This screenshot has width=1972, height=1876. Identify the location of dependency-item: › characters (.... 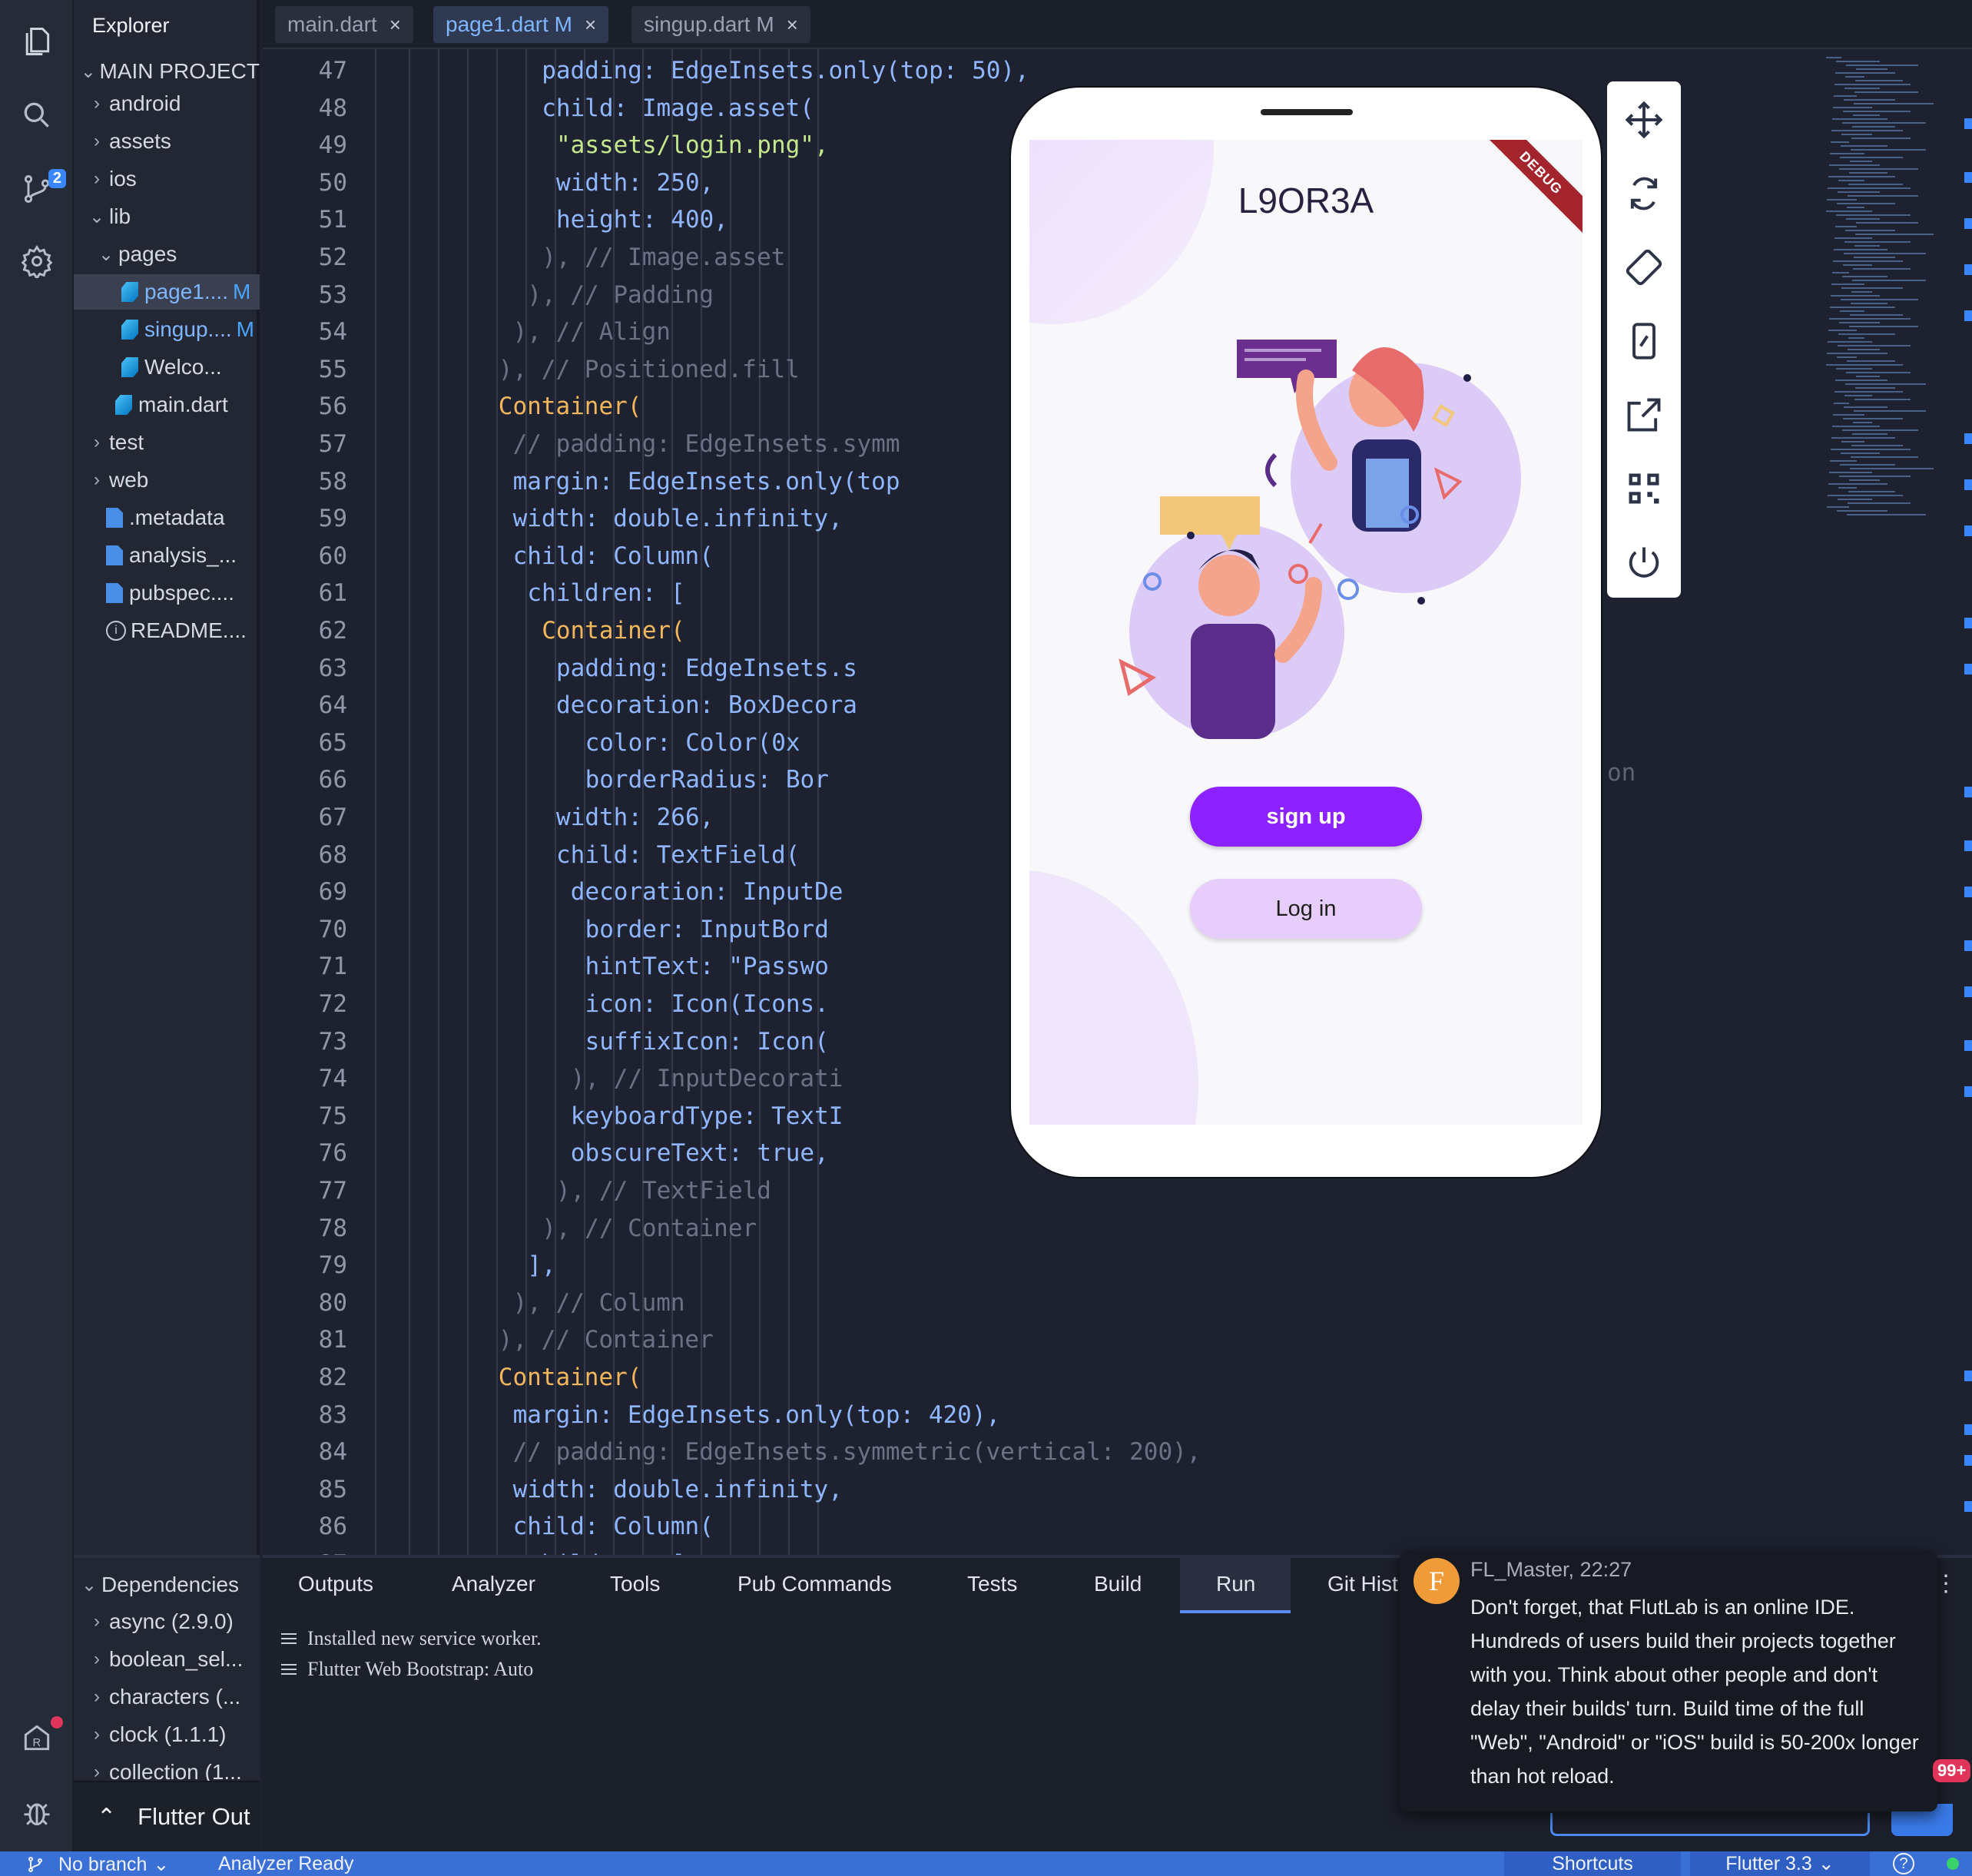
(167, 1697).